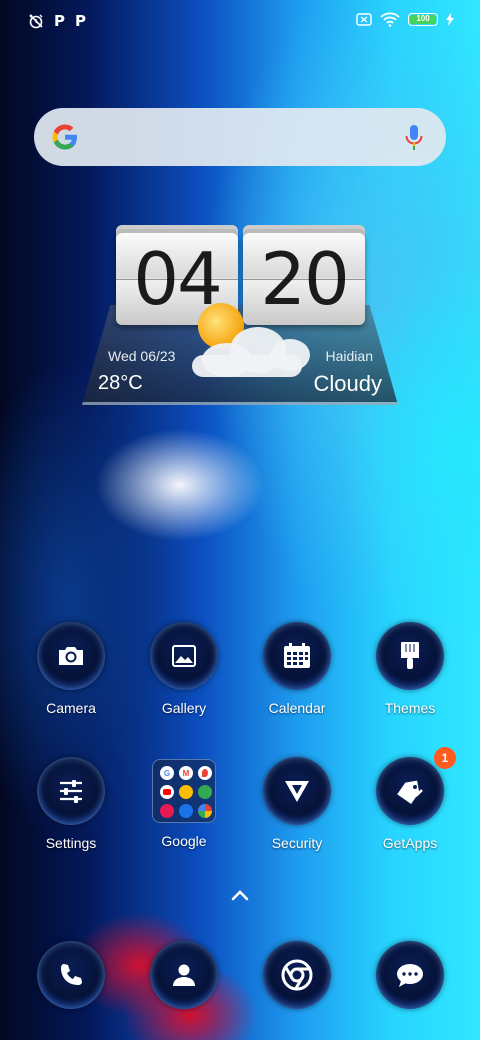  What do you see at coordinates (240, 895) in the screenshot?
I see `chevron-up-icon` at bounding box center [240, 895].